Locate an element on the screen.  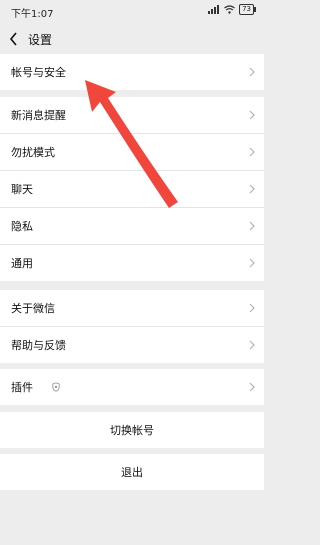
settings-item-label: 帐号与安全 is located at coordinates (38, 72).